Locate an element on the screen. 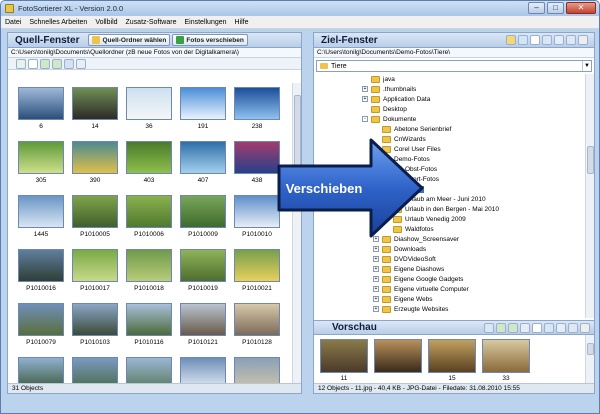  select-none-icon is located at coordinates (33, 63).